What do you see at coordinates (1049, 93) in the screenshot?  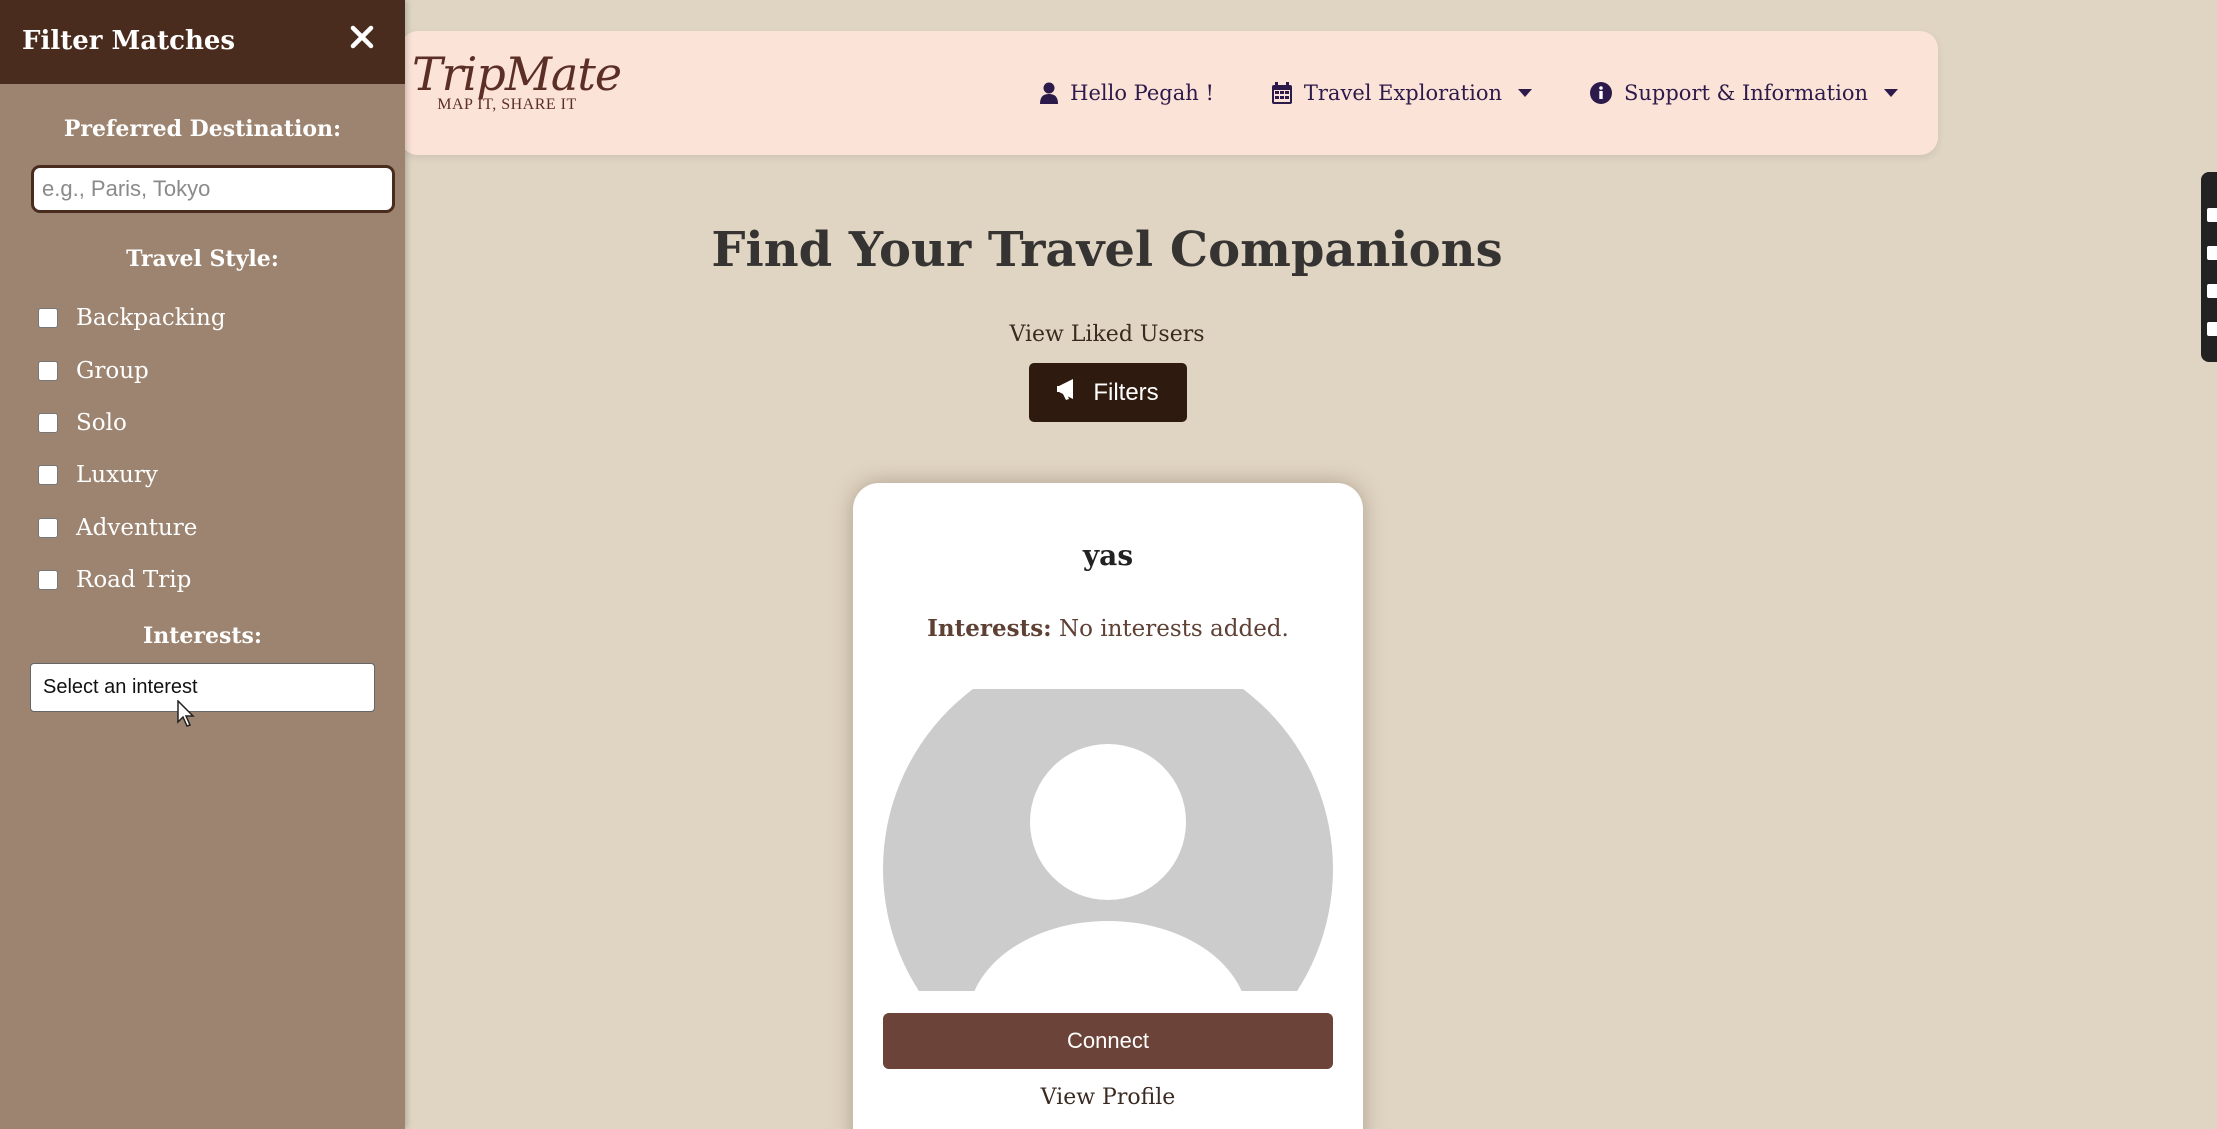 I see `user-icon` at bounding box center [1049, 93].